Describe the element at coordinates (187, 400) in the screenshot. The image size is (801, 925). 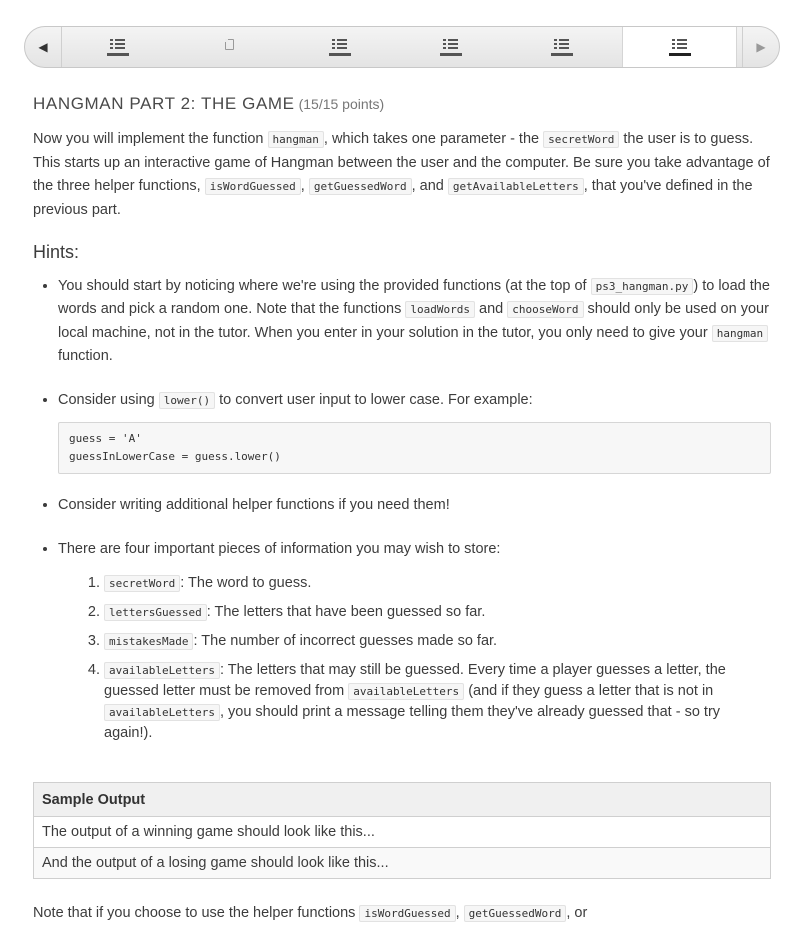
I see `inline-code: lower()` at that location.